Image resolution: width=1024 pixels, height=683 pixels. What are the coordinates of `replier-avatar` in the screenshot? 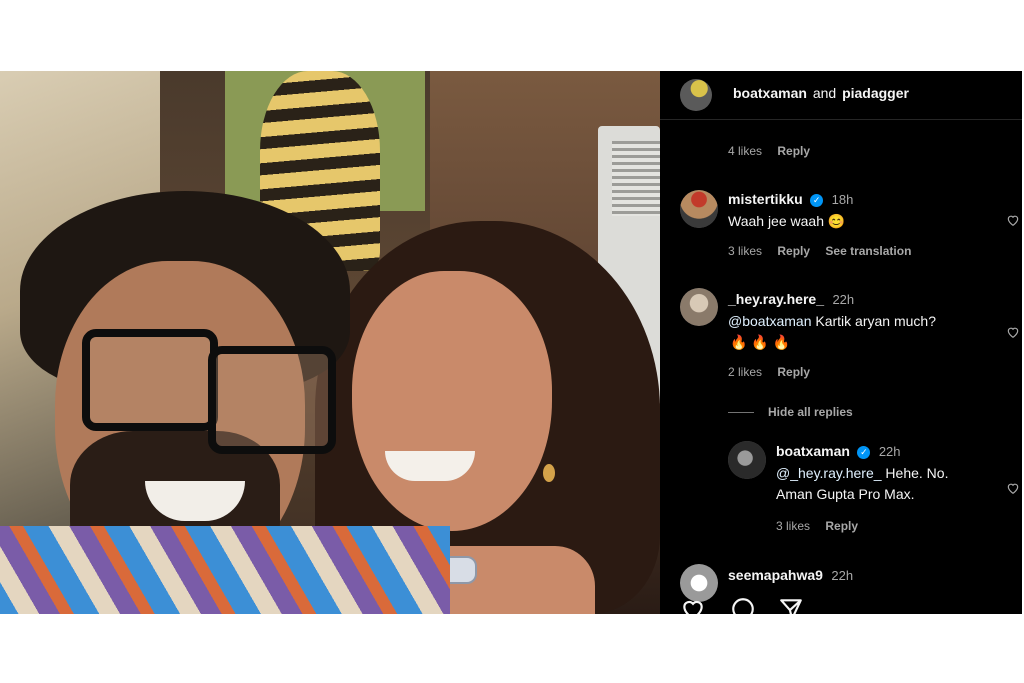 It's located at (747, 460).